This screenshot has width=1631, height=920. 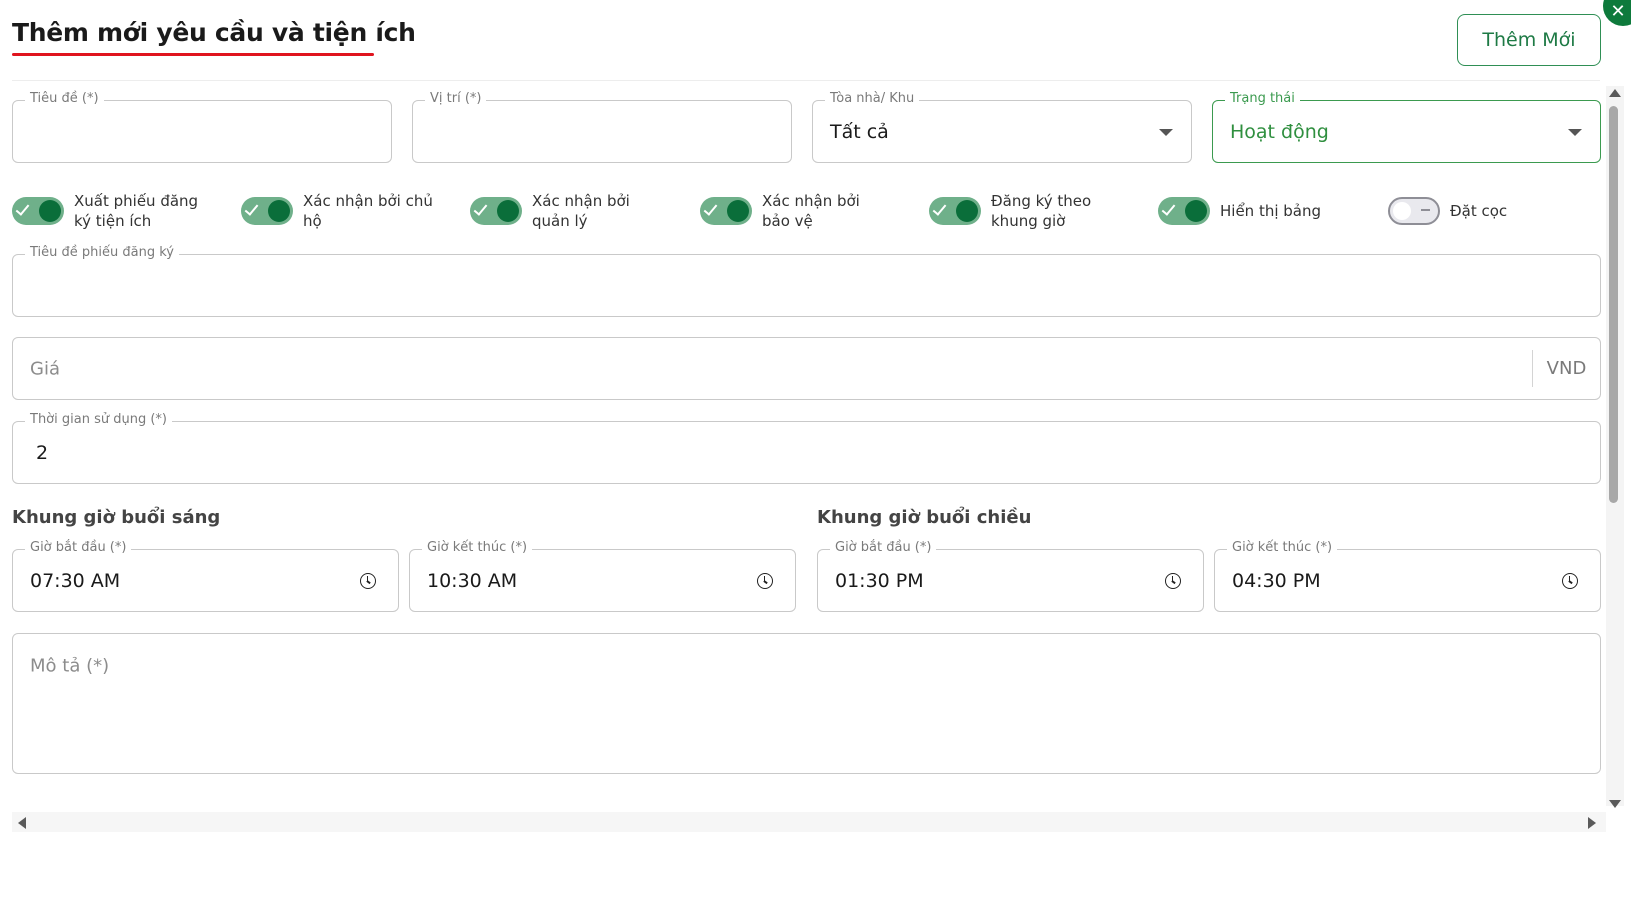 I want to click on afternoon-start-value: 01:30 PM, so click(x=879, y=580).